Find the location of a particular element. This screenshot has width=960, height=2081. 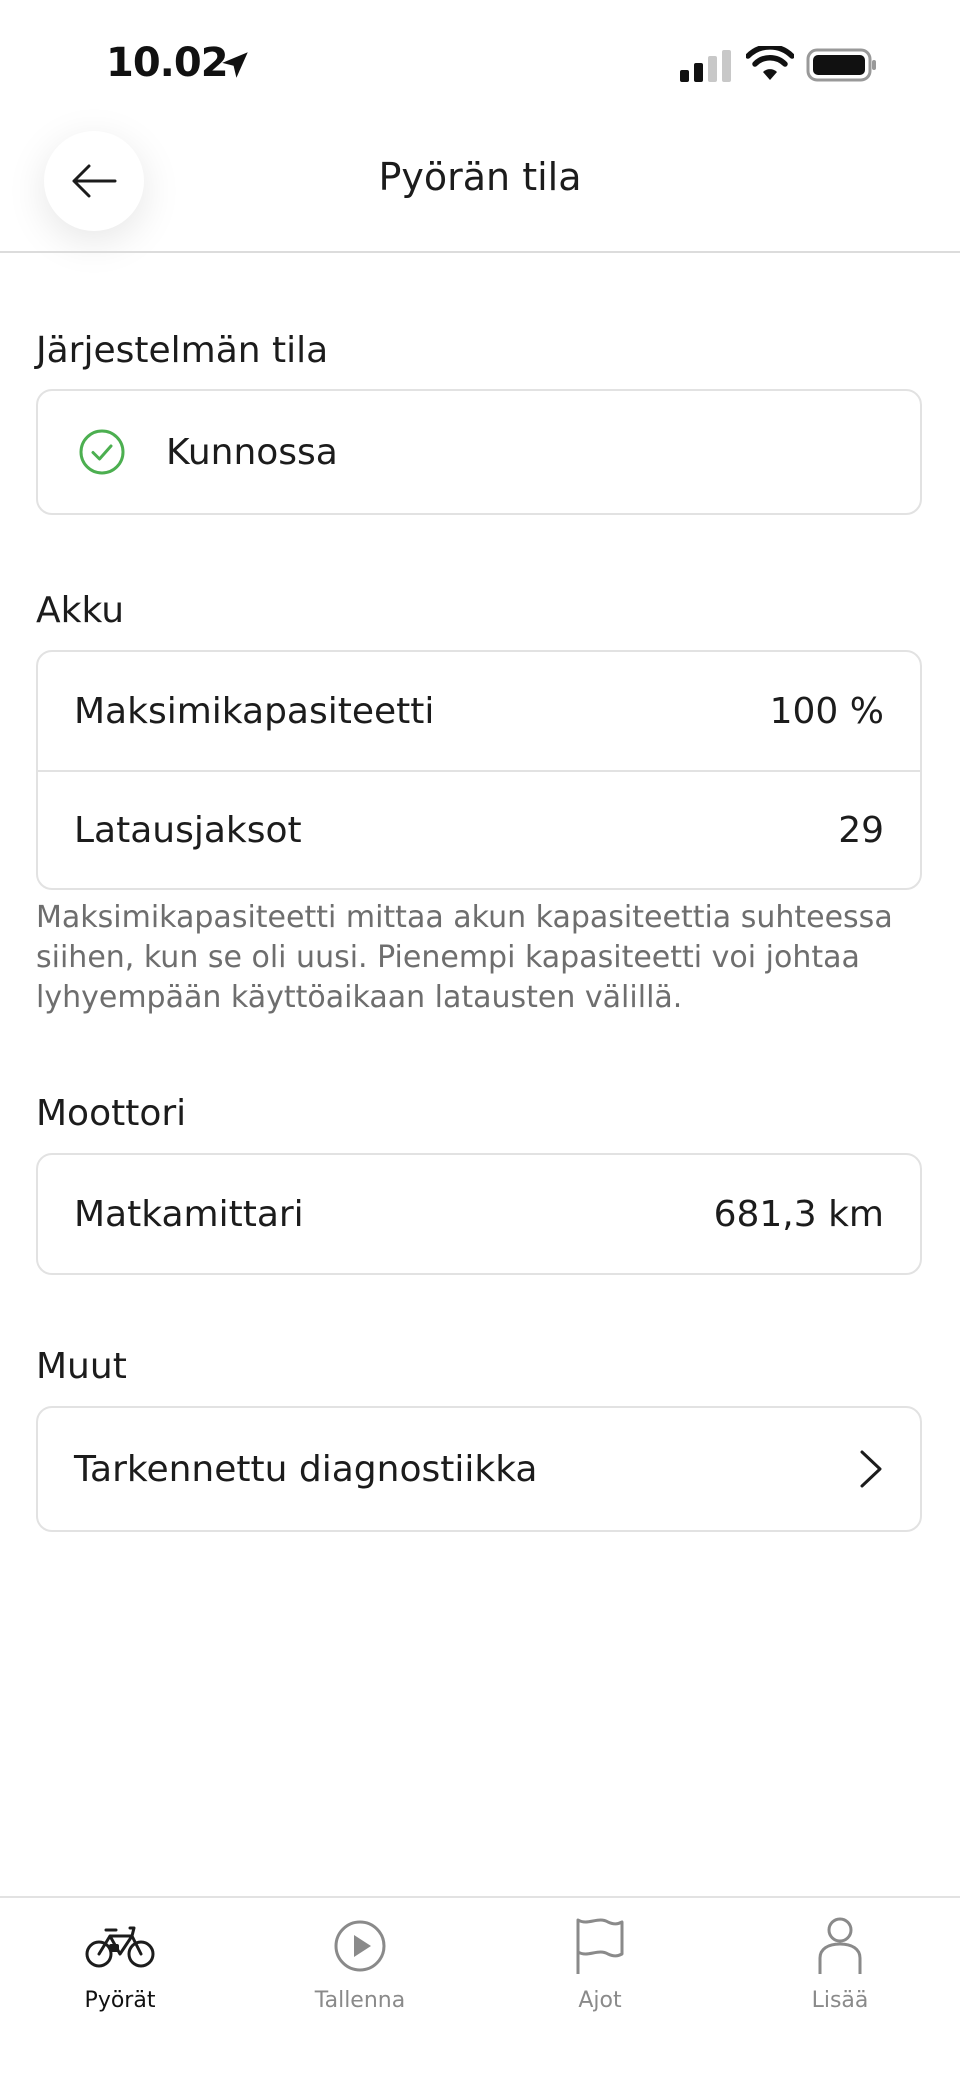

section-title-other: Muut is located at coordinates (81, 1366).